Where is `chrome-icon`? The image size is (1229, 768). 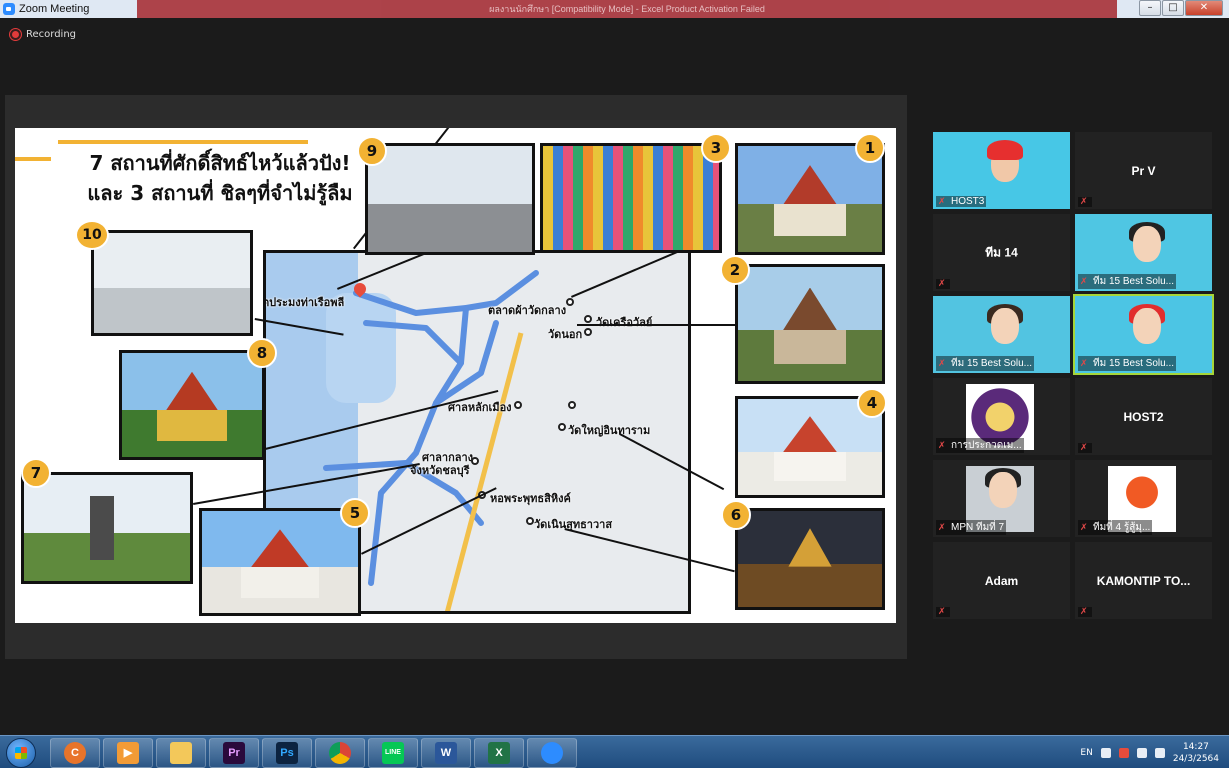
chrome-icon is located at coordinates (340, 753).